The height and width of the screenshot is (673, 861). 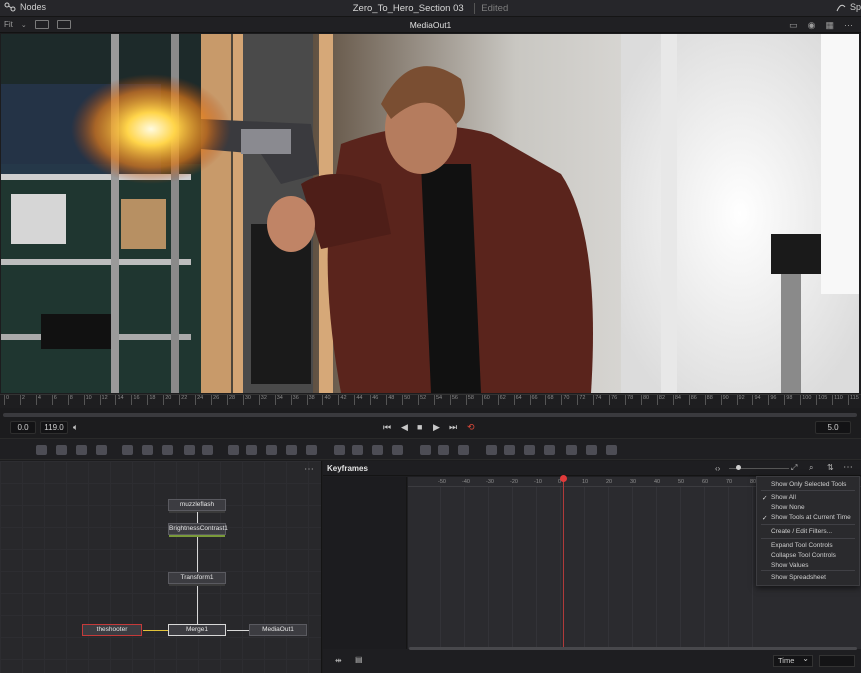 I want to click on playhead-handle, so click(x=563, y=478).